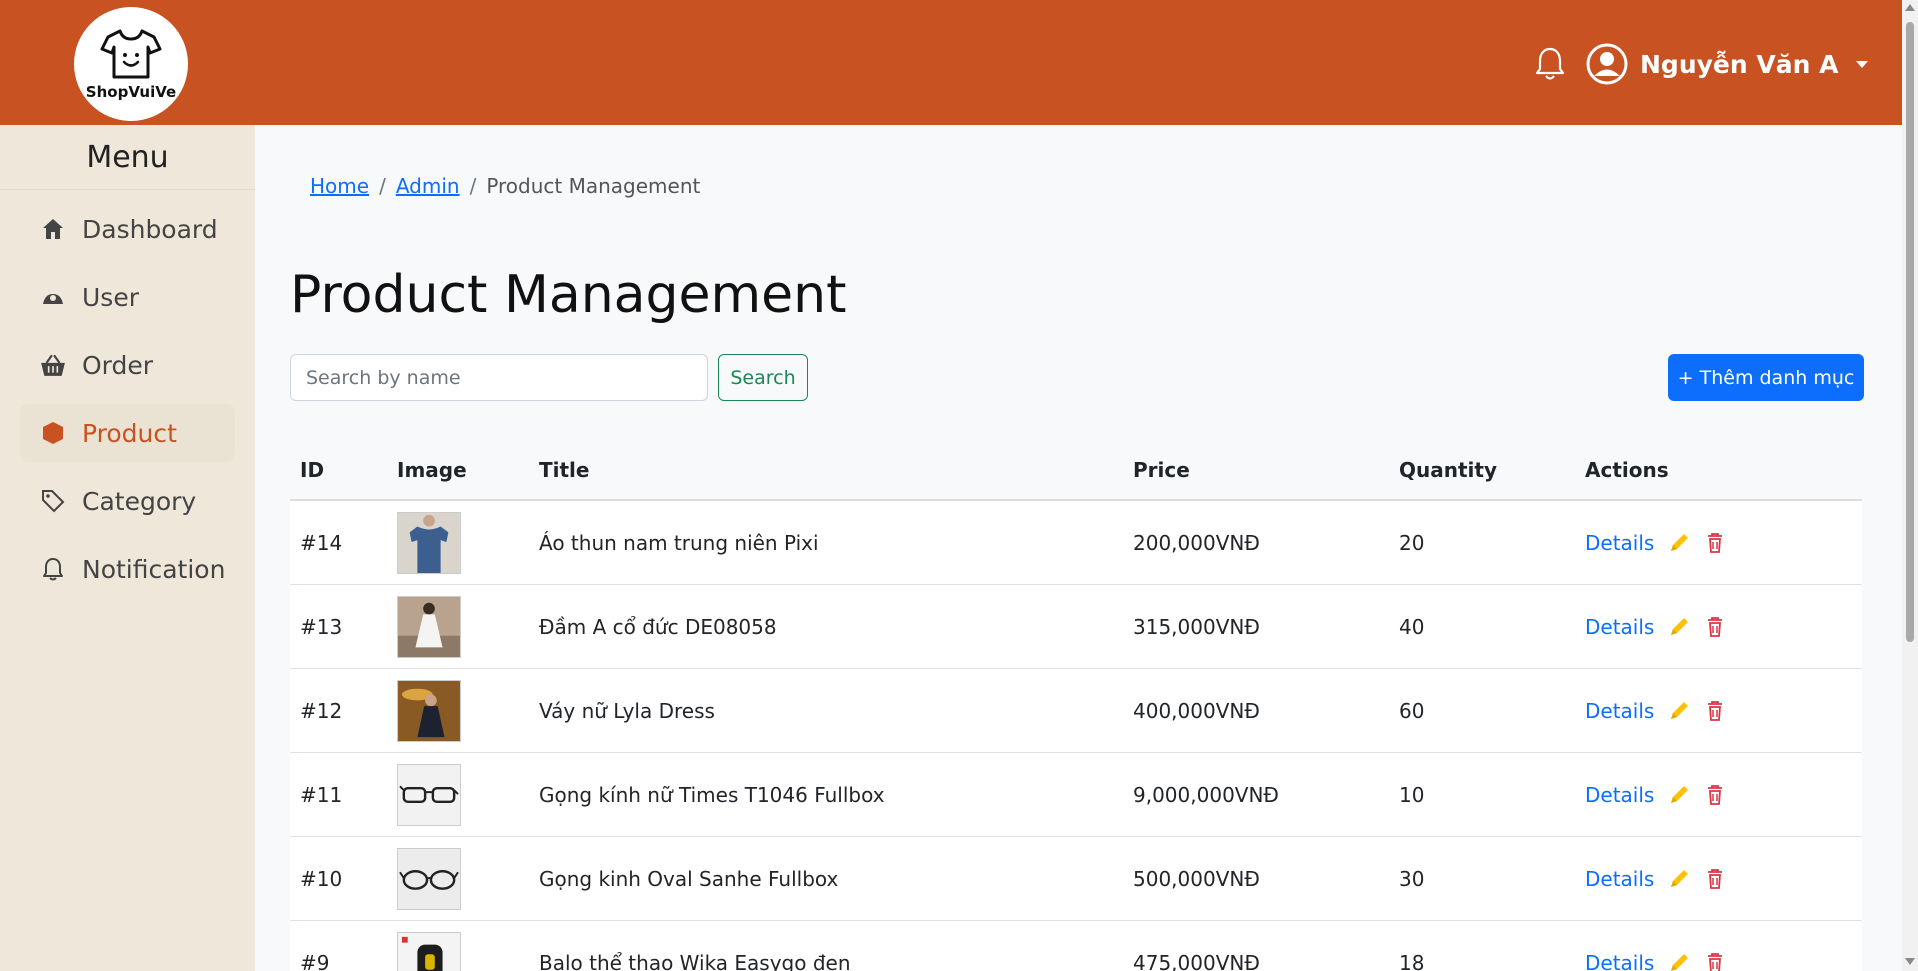  I want to click on sidebar-item-product: Product, so click(127, 433).